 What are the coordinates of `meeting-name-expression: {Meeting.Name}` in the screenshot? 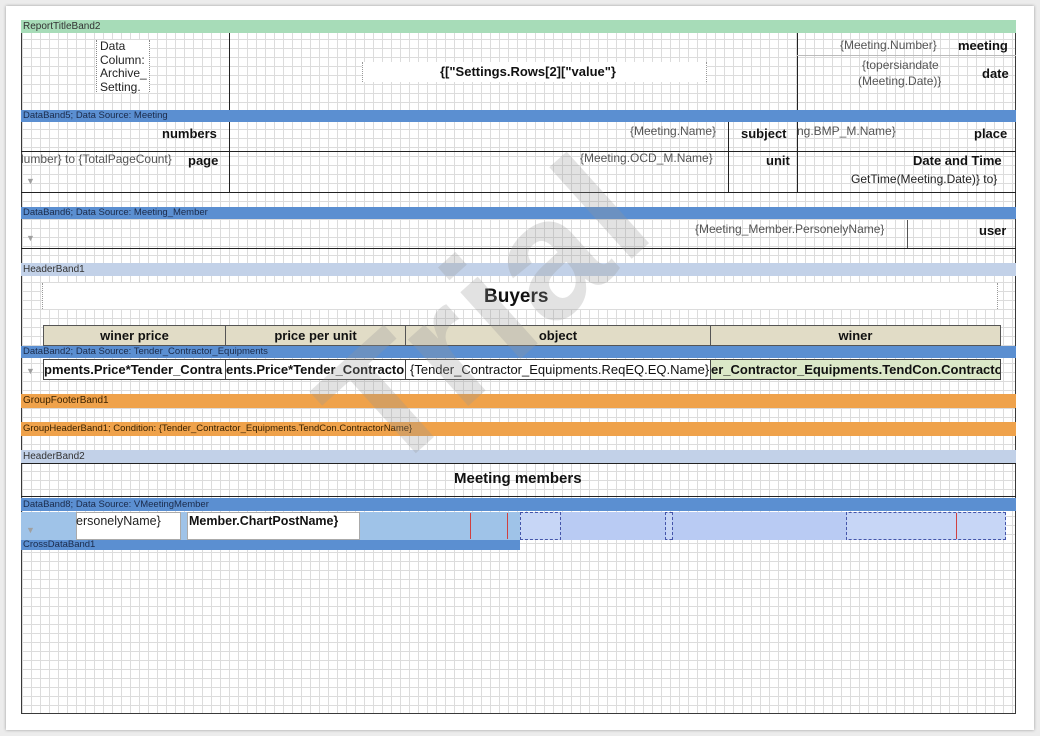 It's located at (673, 131).